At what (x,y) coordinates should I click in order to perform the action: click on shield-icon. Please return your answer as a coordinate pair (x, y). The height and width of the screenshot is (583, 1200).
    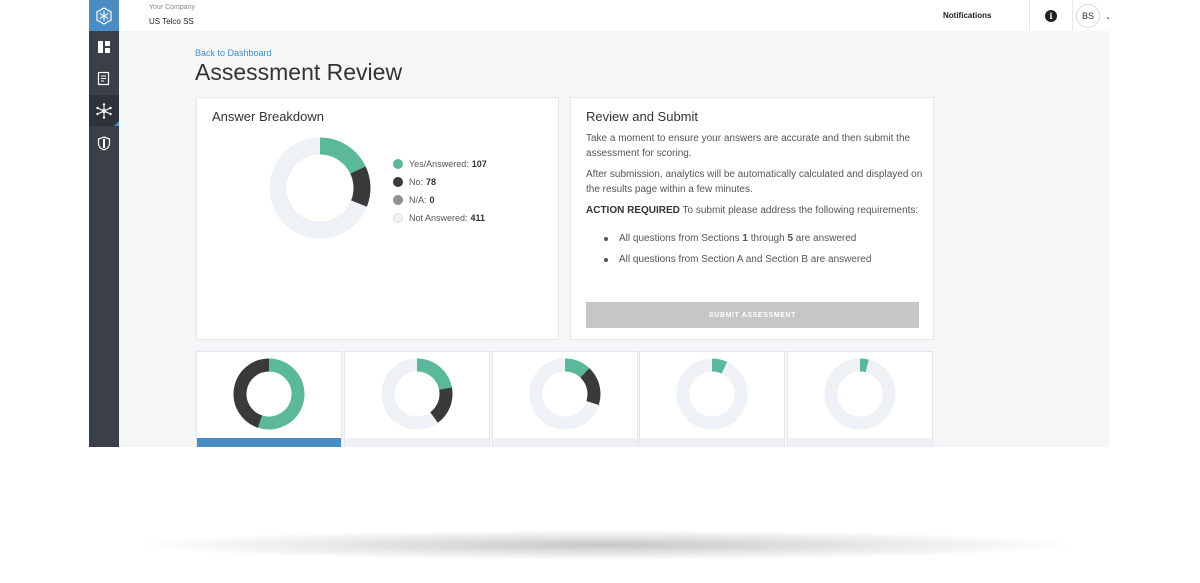
    Looking at the image, I should click on (104, 143).